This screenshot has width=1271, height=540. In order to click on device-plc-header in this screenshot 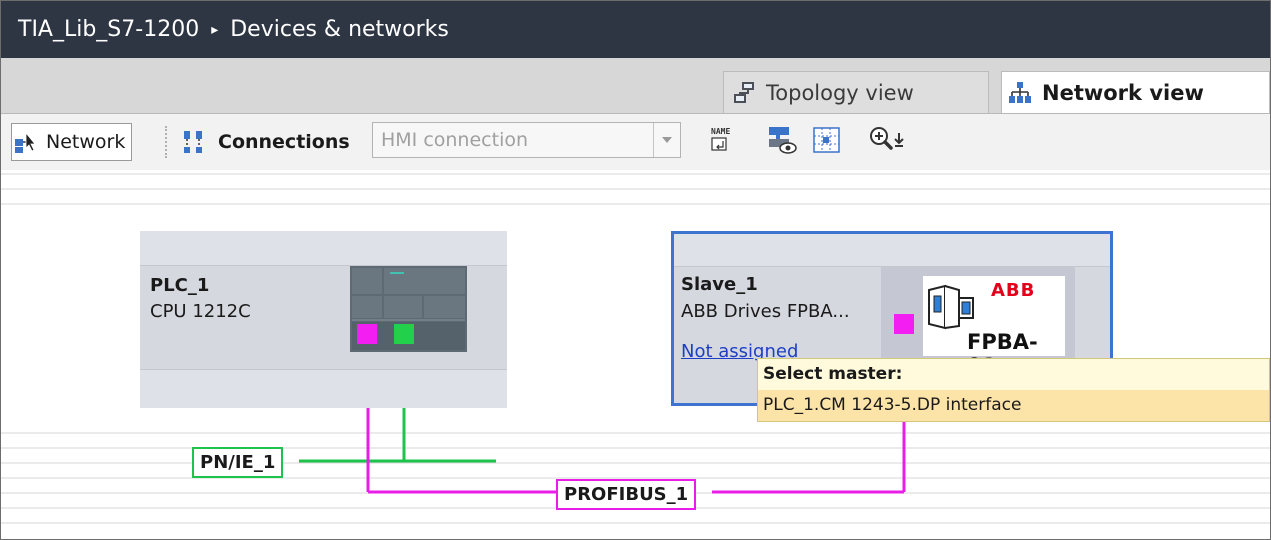, I will do `click(323, 248)`.